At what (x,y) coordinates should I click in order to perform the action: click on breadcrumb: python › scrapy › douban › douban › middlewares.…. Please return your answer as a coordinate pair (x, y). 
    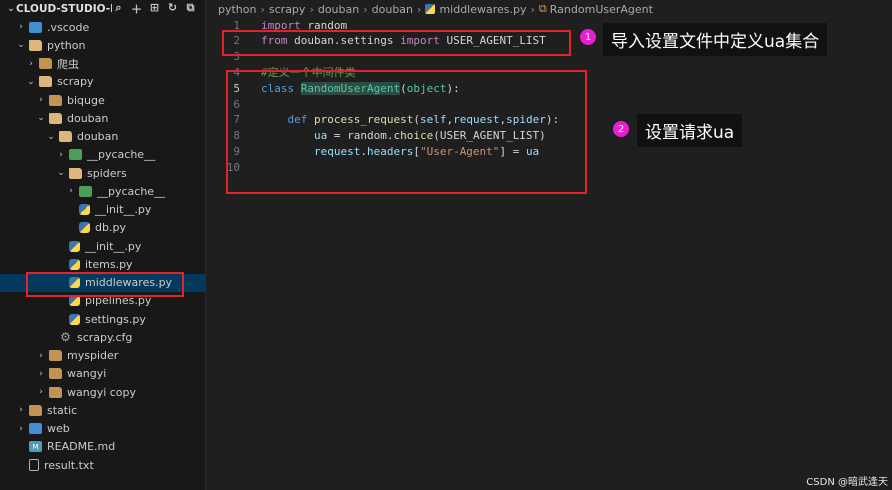
    Looking at the image, I should click on (549, 9).